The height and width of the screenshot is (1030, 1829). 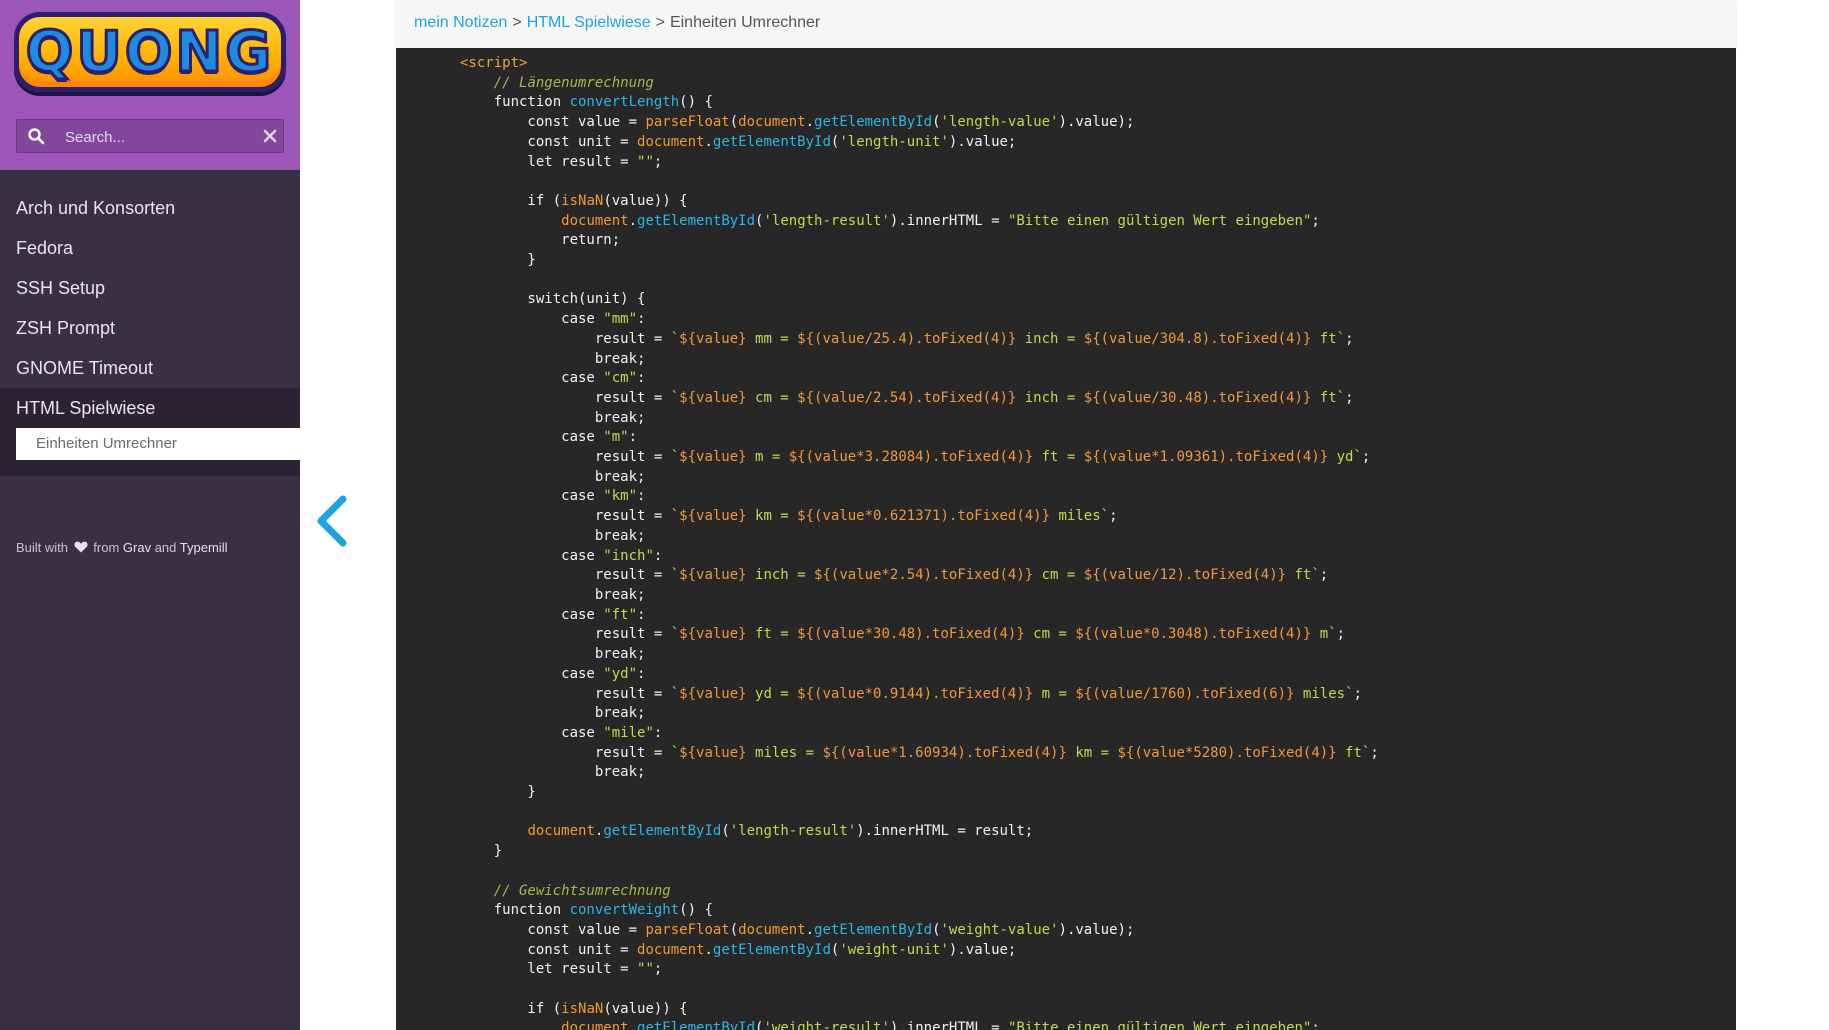 What do you see at coordinates (36, 136) in the screenshot?
I see `search-icon` at bounding box center [36, 136].